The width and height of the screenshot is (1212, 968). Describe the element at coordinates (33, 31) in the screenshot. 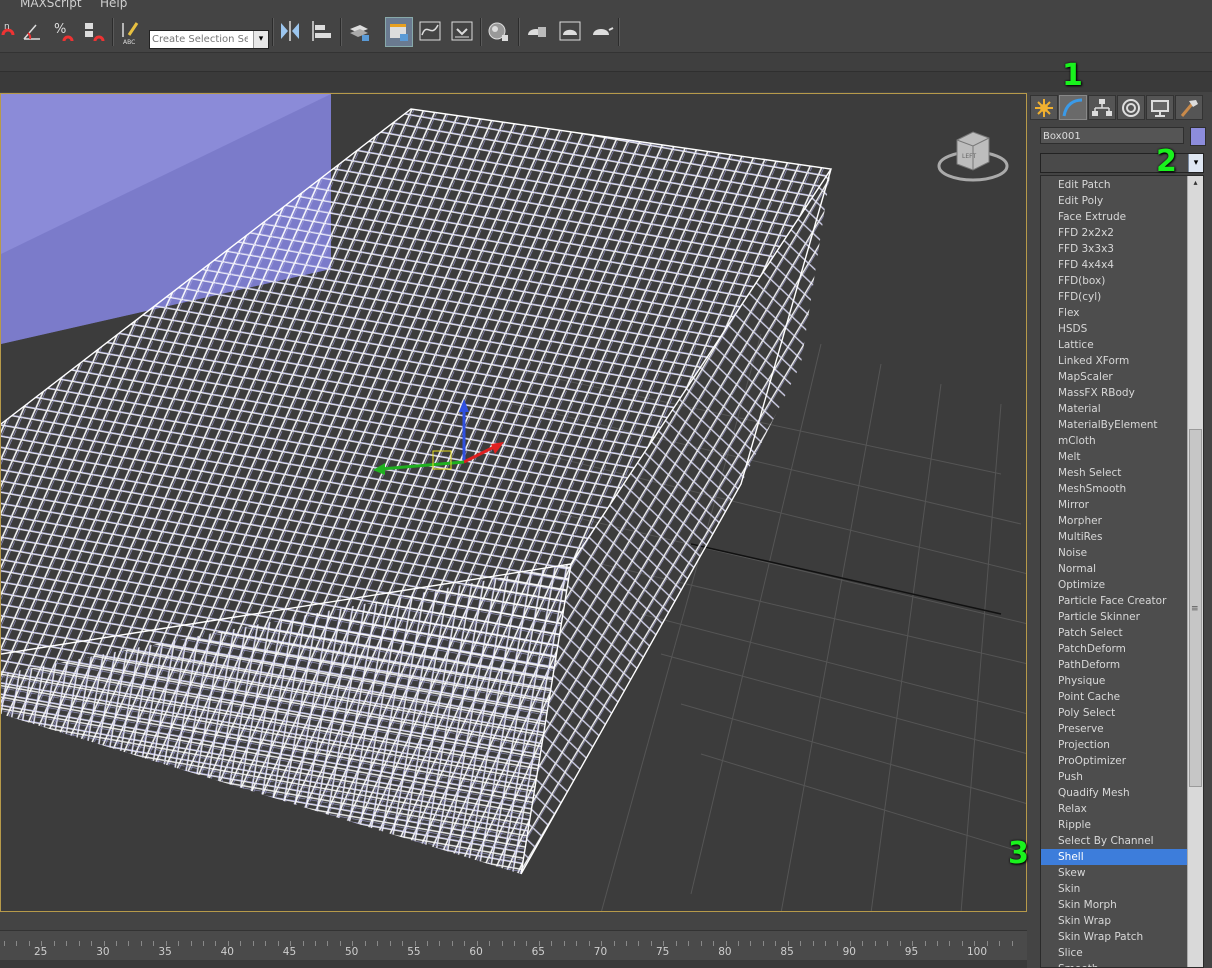

I see `angle-snap-button` at that location.